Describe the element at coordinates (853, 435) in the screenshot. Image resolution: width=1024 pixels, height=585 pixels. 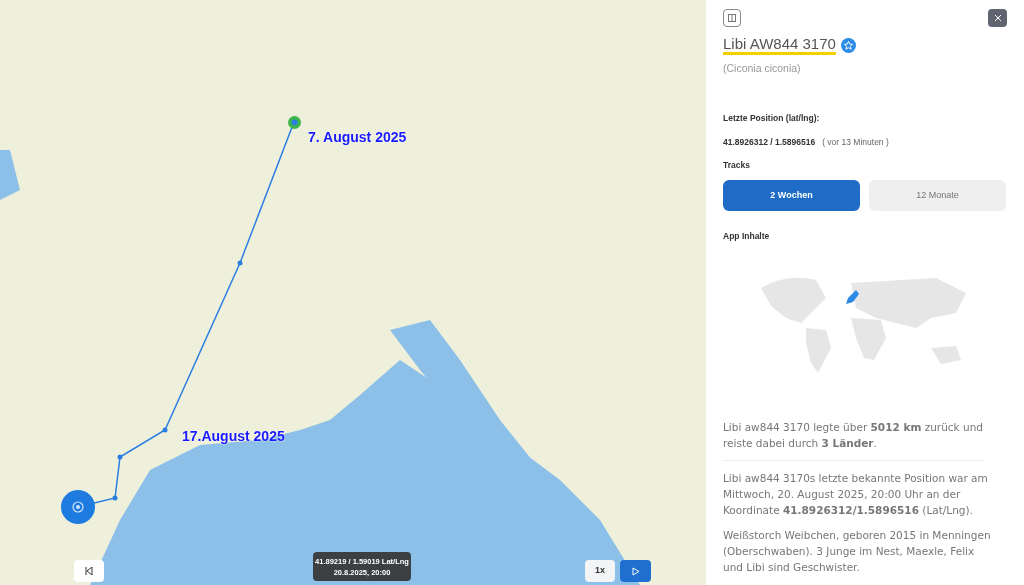
I see `distance-summary: Libi aw844 3170 legte über 5012 km zurück und reiste dabei durch 3 Länder.` at that location.